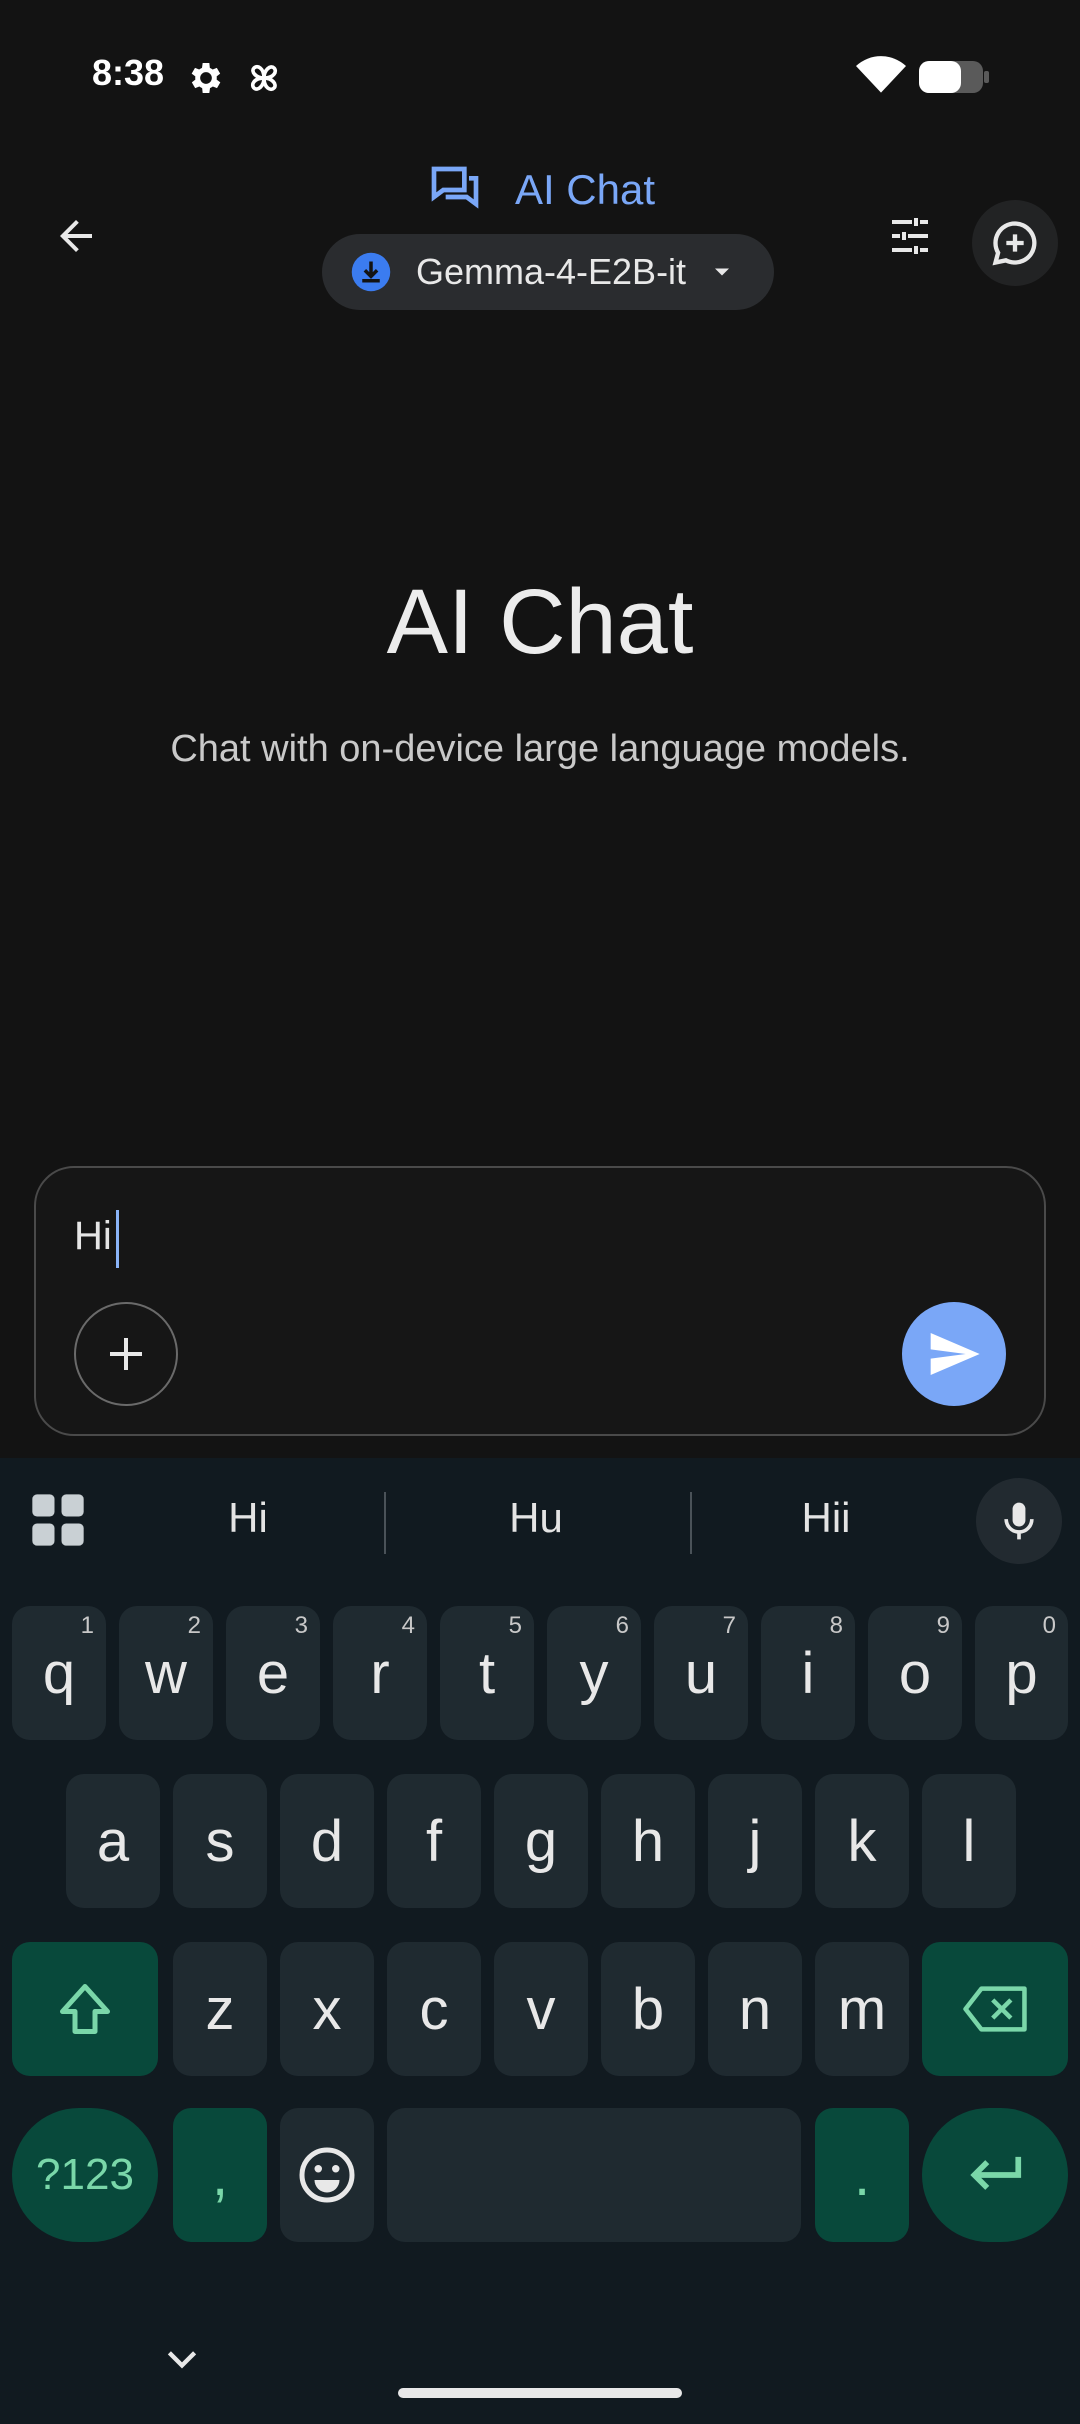 Image resolution: width=1080 pixels, height=2424 pixels. I want to click on shift-arrow-icon, so click(85, 2009).